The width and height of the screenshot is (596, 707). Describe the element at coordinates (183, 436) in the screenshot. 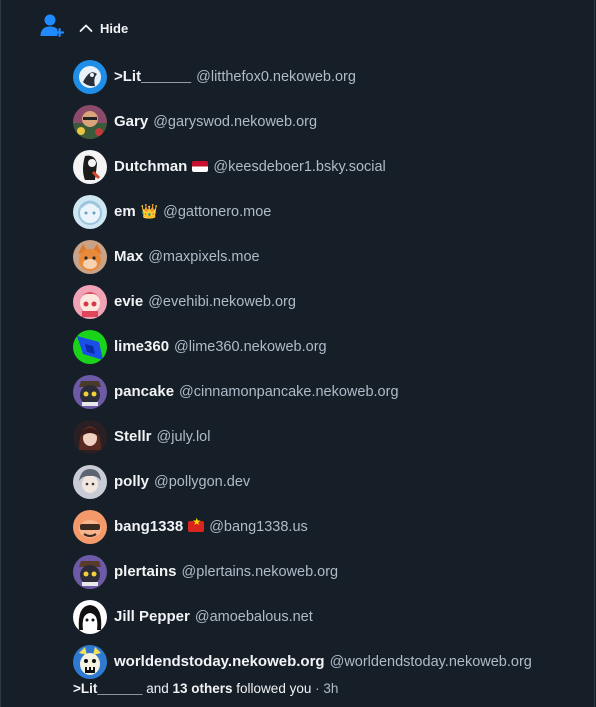

I see `follower-handle: @july.lol` at that location.